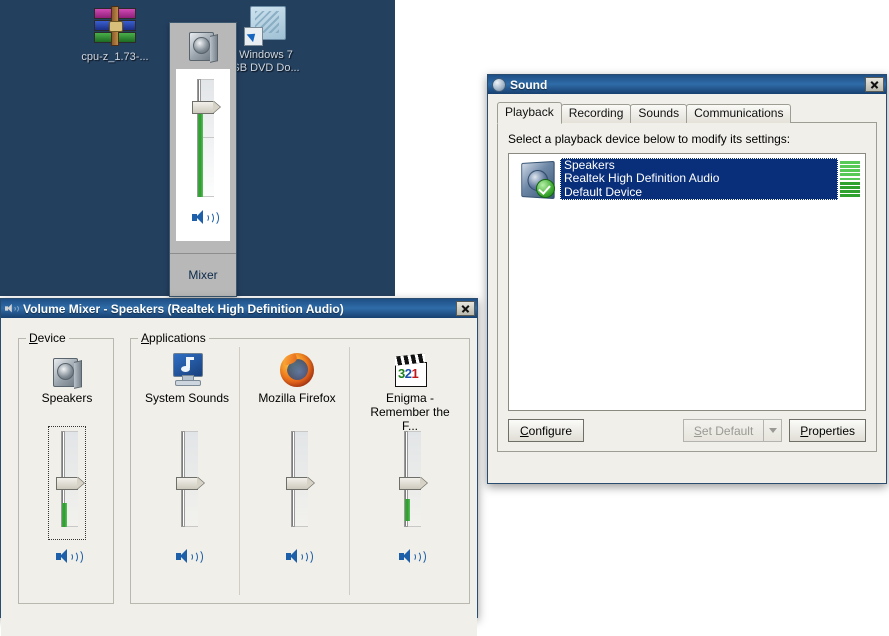 This screenshot has height=636, width=889. I want to click on volume-mixer-icon, so click(12, 308).